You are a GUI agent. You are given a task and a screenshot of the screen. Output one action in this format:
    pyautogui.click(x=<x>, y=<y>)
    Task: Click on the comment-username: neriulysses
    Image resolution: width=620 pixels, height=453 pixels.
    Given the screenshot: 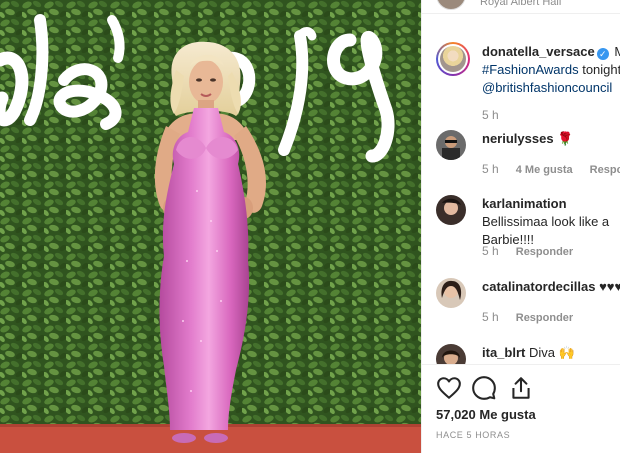 What is the action you would take?
    pyautogui.click(x=518, y=138)
    